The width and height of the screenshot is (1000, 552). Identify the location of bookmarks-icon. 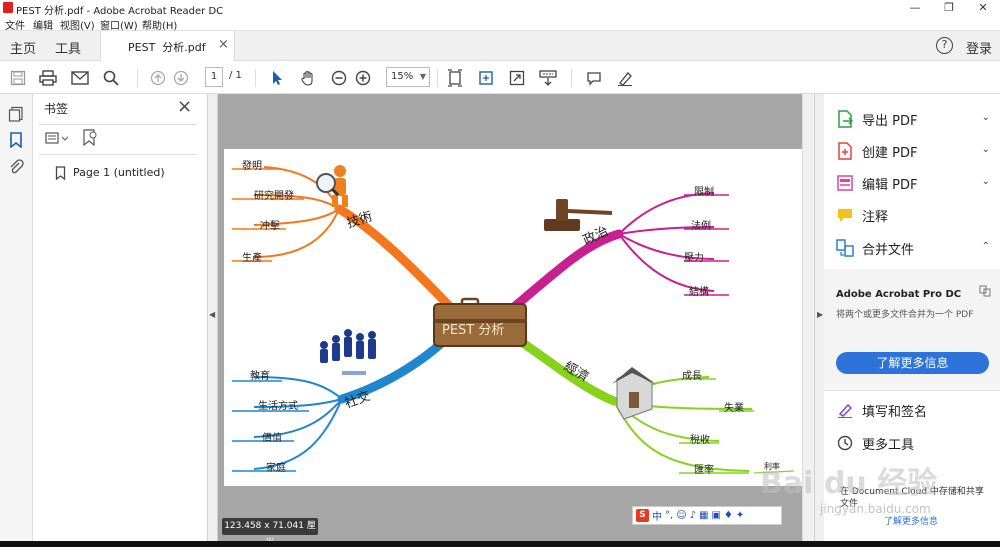
(16, 141).